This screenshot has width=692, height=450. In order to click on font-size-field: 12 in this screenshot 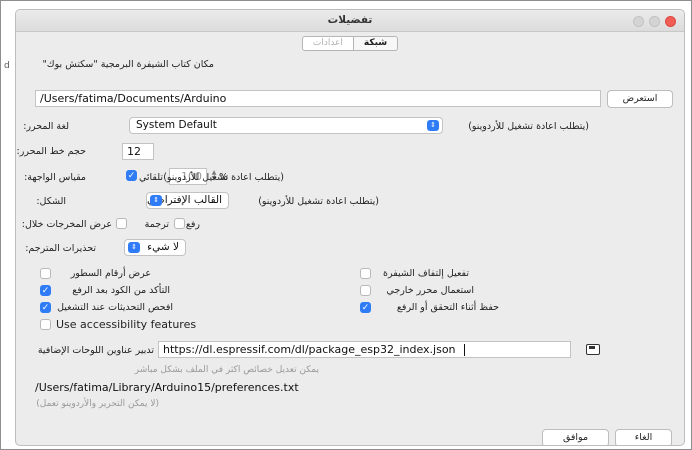, I will do `click(138, 151)`.